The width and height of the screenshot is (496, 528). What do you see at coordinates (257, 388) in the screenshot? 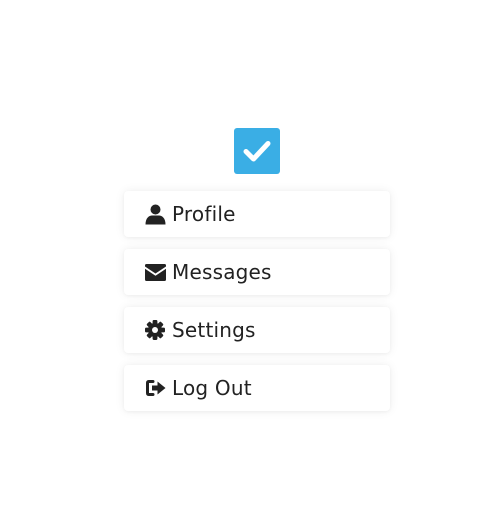
I see `menu-item-log-out: Log Out` at bounding box center [257, 388].